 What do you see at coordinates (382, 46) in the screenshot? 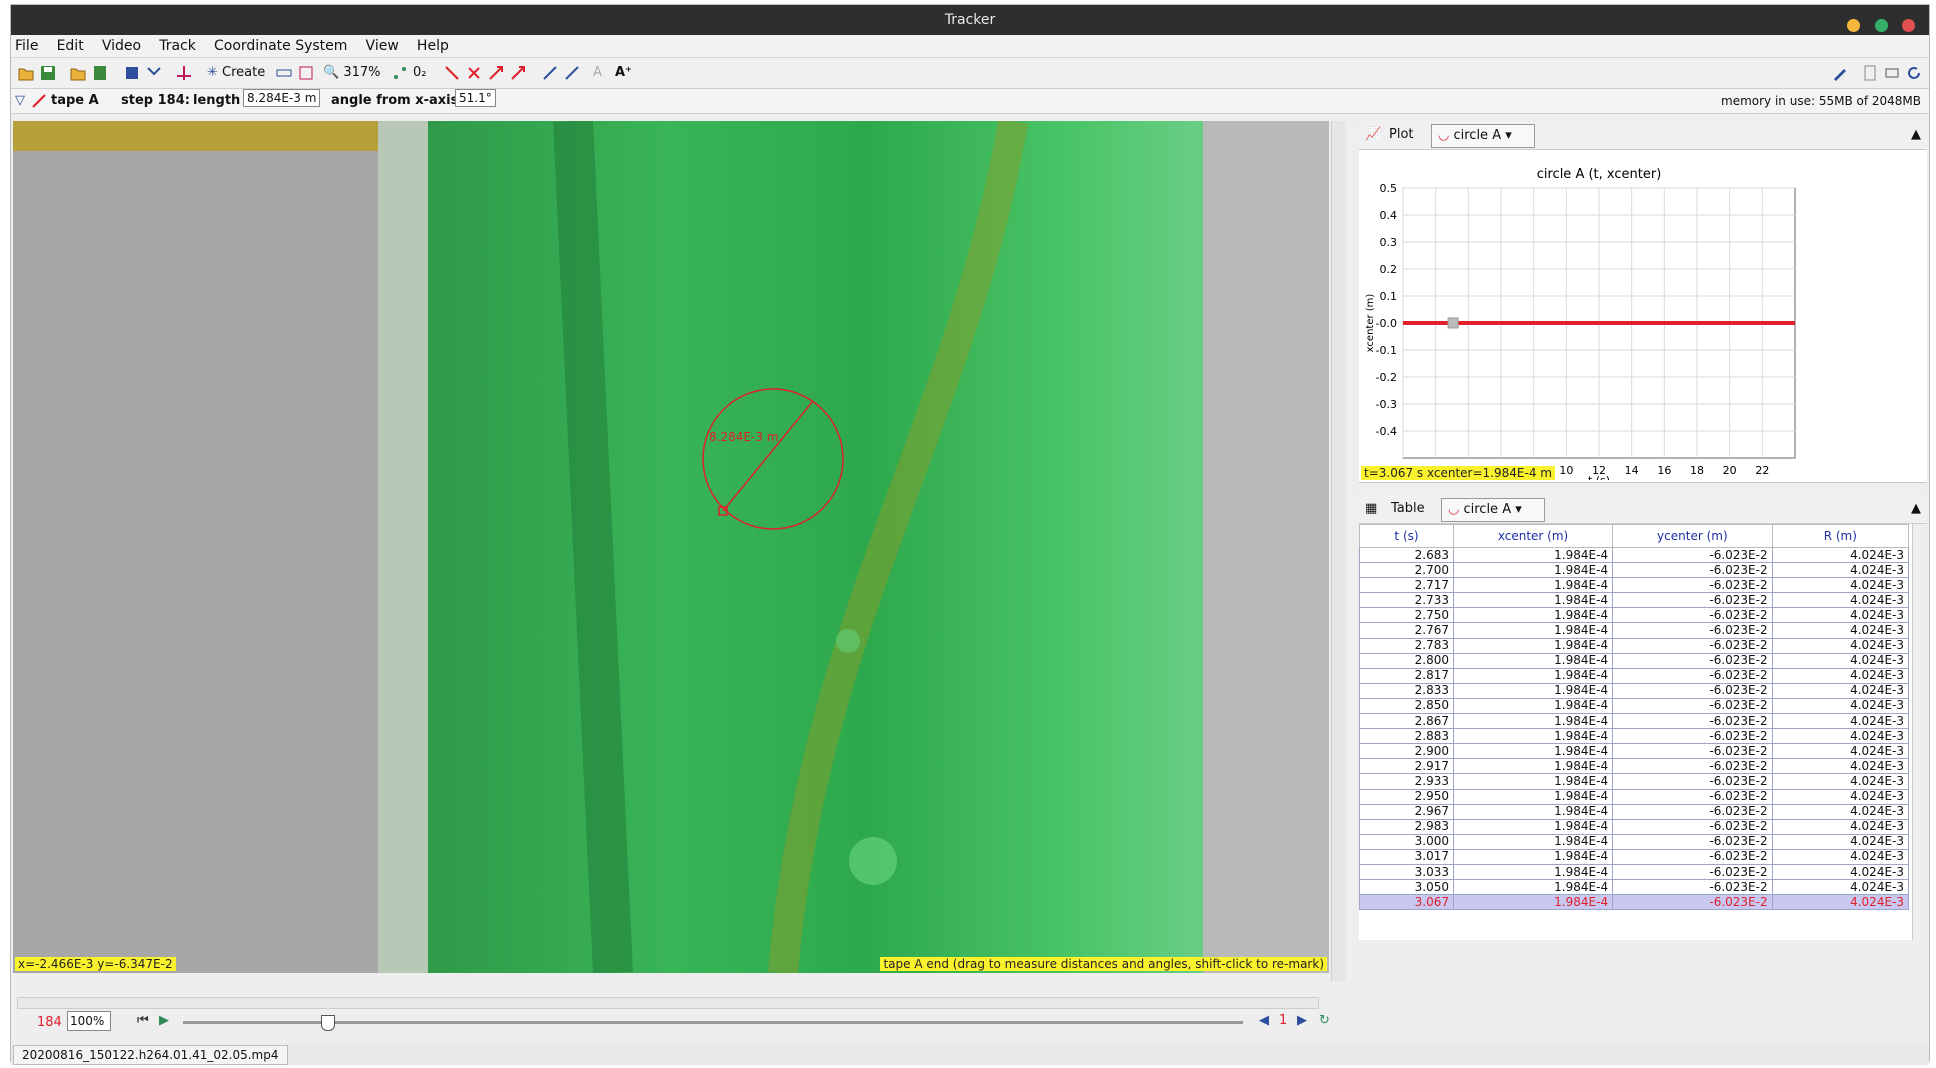
I see `menu-view: View` at bounding box center [382, 46].